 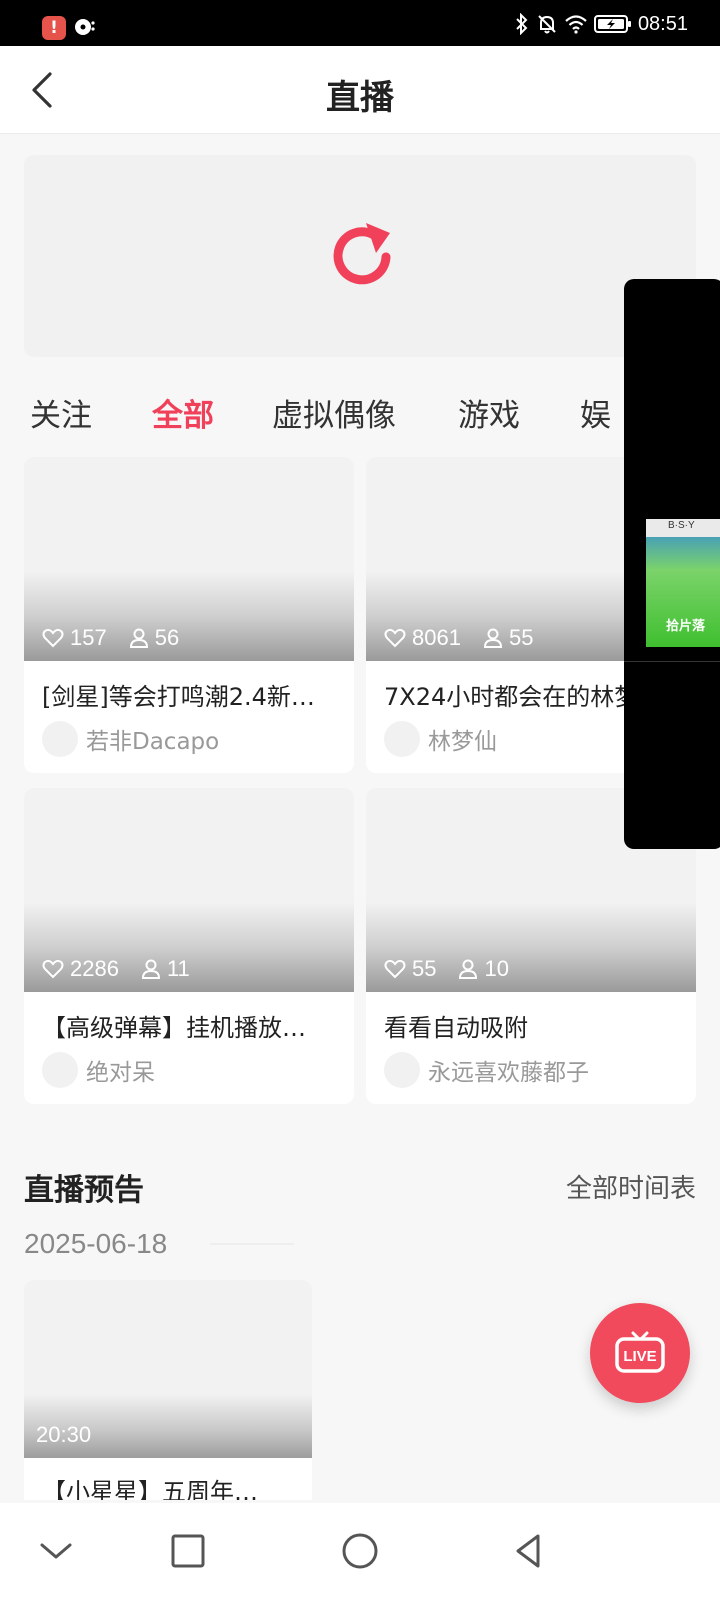 I want to click on wifi-icon, so click(x=576, y=24).